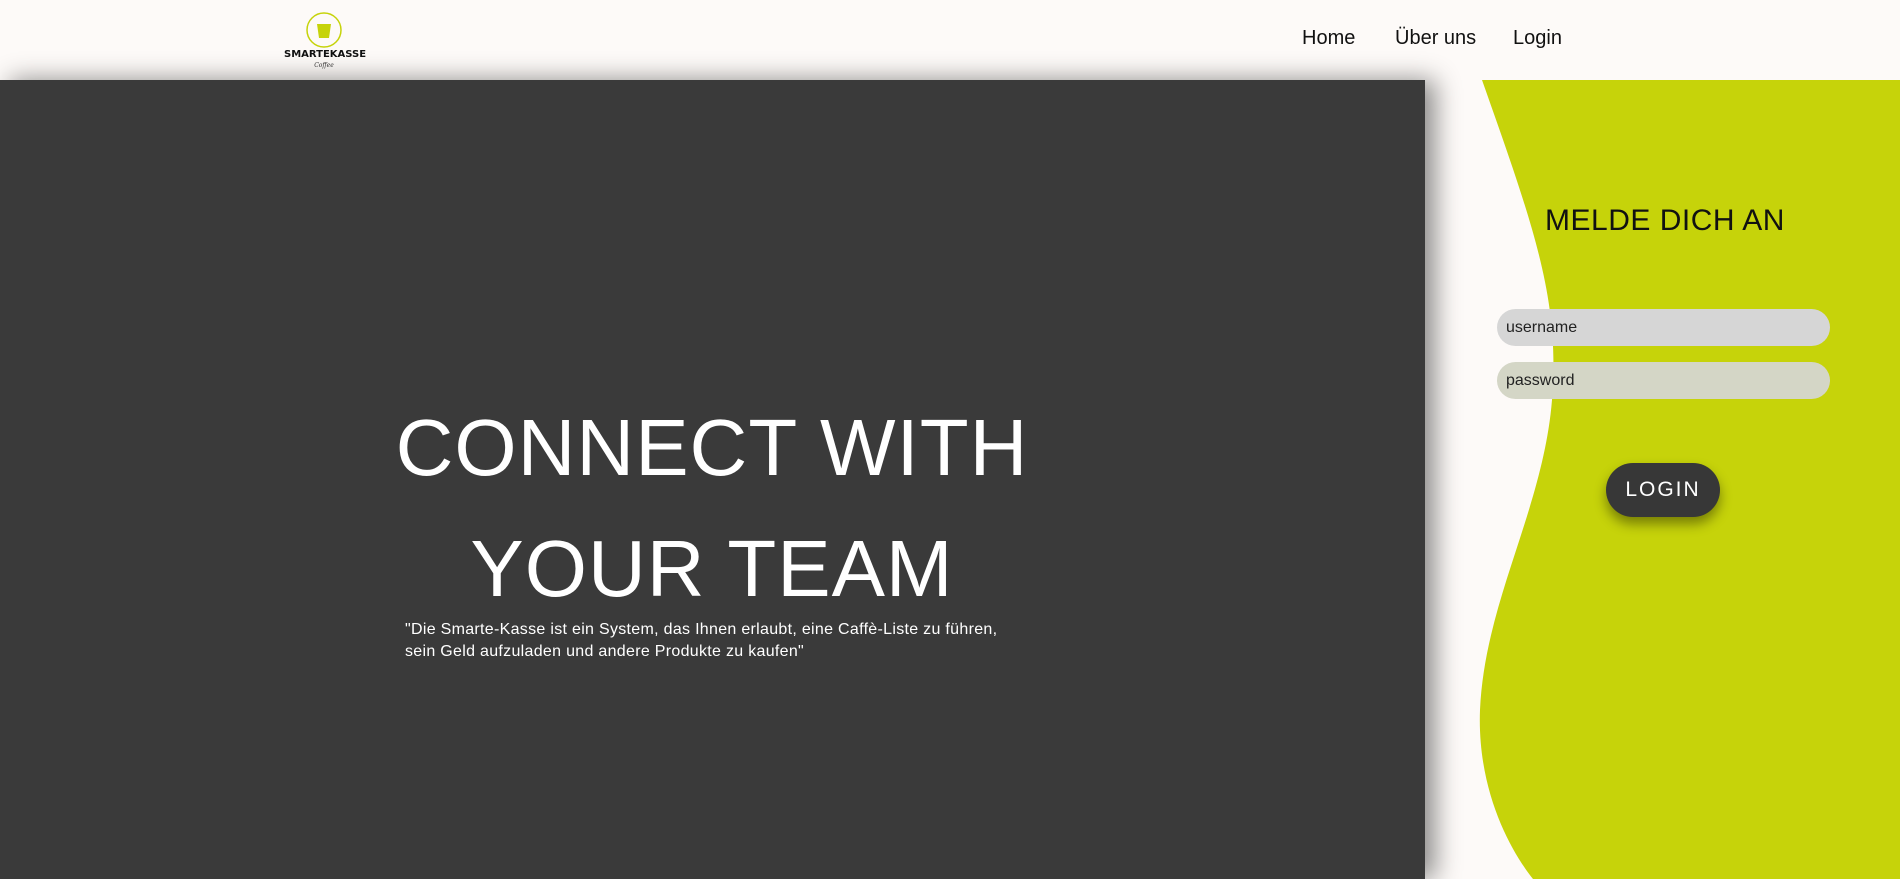 Image resolution: width=1900 pixels, height=879 pixels. I want to click on logo-subtitle: Coffee, so click(324, 65).